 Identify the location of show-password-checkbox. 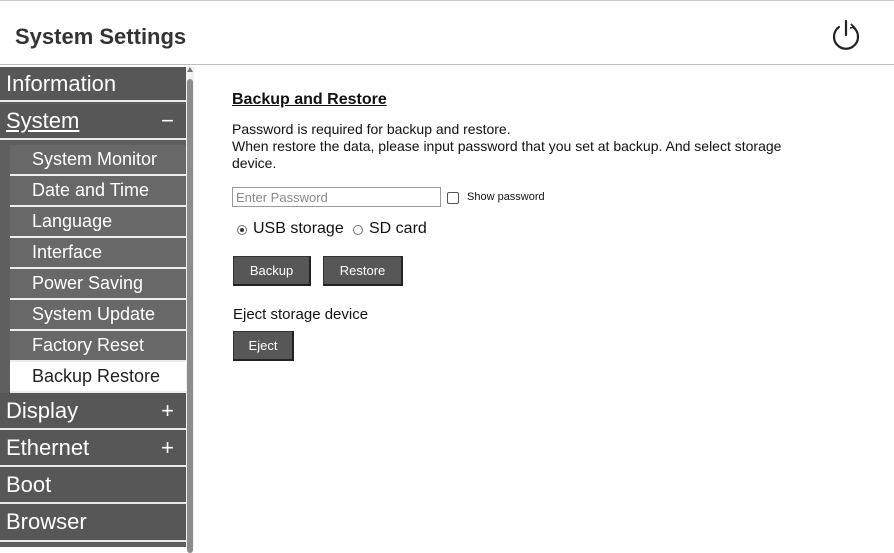
(453, 198).